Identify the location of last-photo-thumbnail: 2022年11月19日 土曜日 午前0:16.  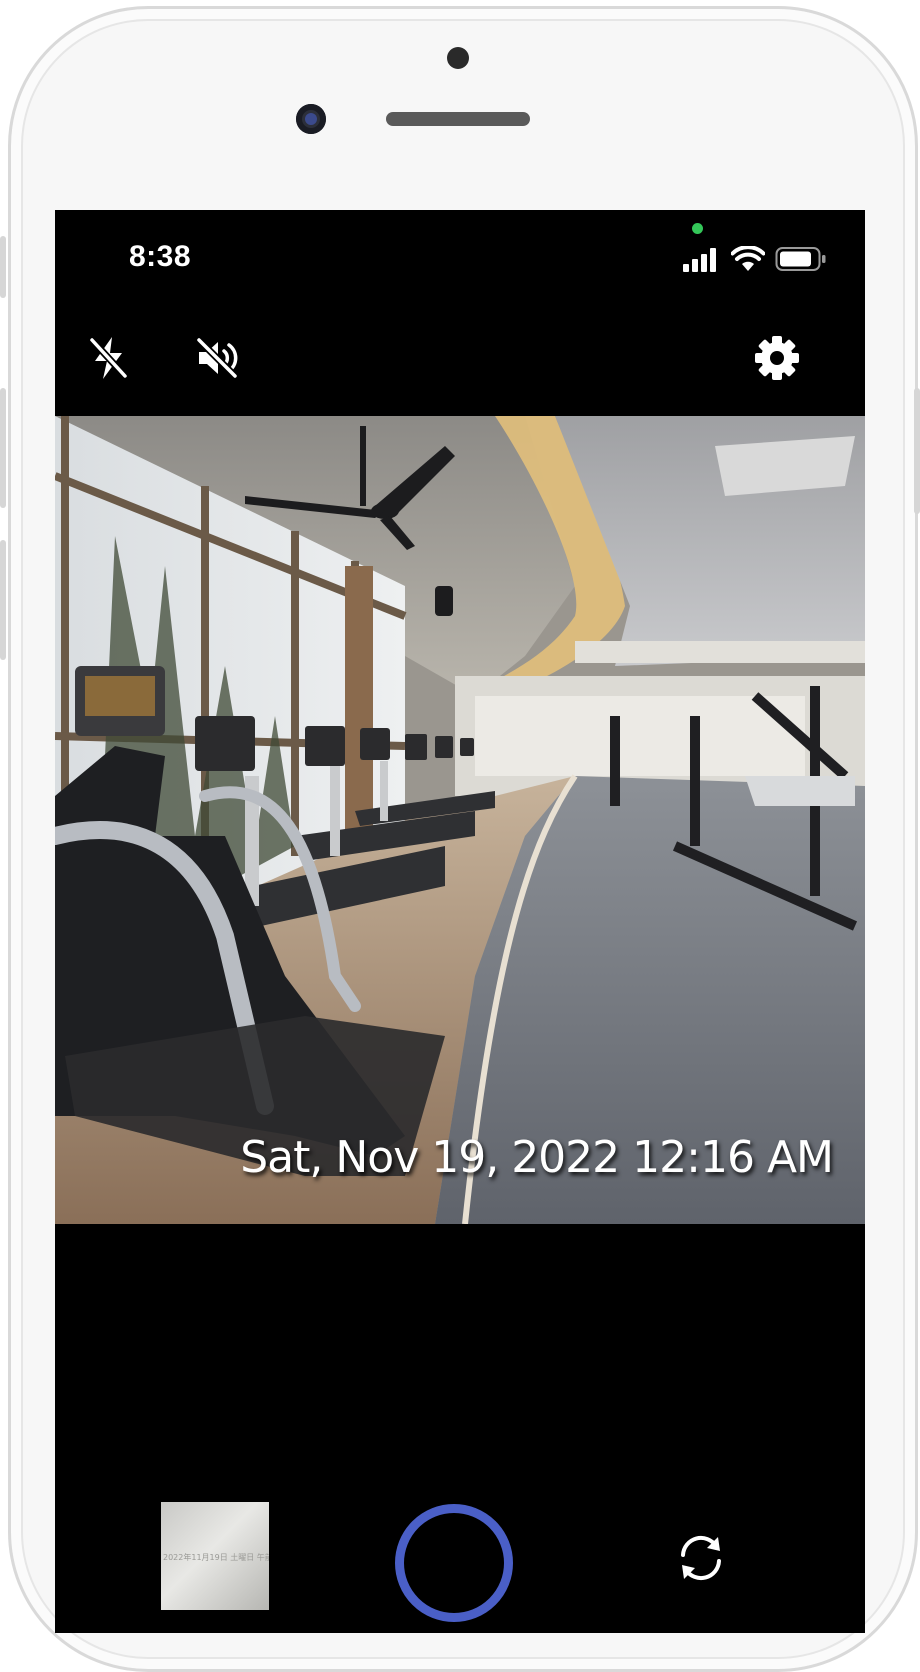
(215, 1556).